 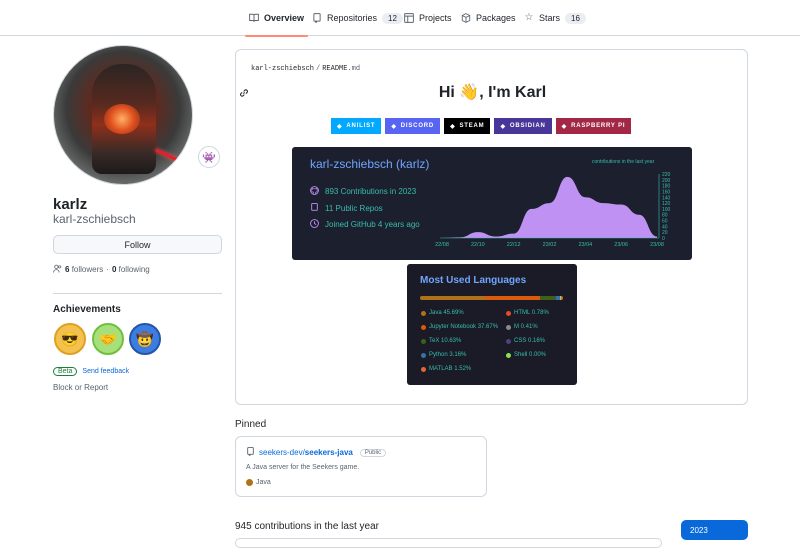 I want to click on shield-label: ANILIST, so click(x=360, y=126).